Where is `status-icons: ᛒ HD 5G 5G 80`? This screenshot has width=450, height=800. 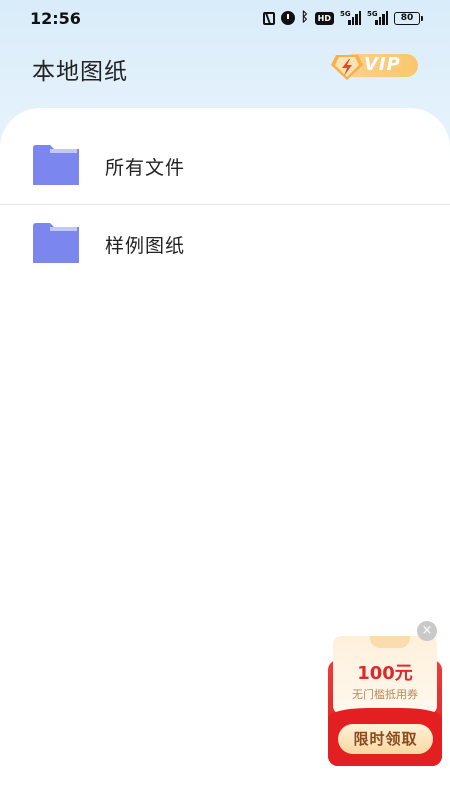 status-icons: ᛒ HD 5G 5G 80 is located at coordinates (342, 18).